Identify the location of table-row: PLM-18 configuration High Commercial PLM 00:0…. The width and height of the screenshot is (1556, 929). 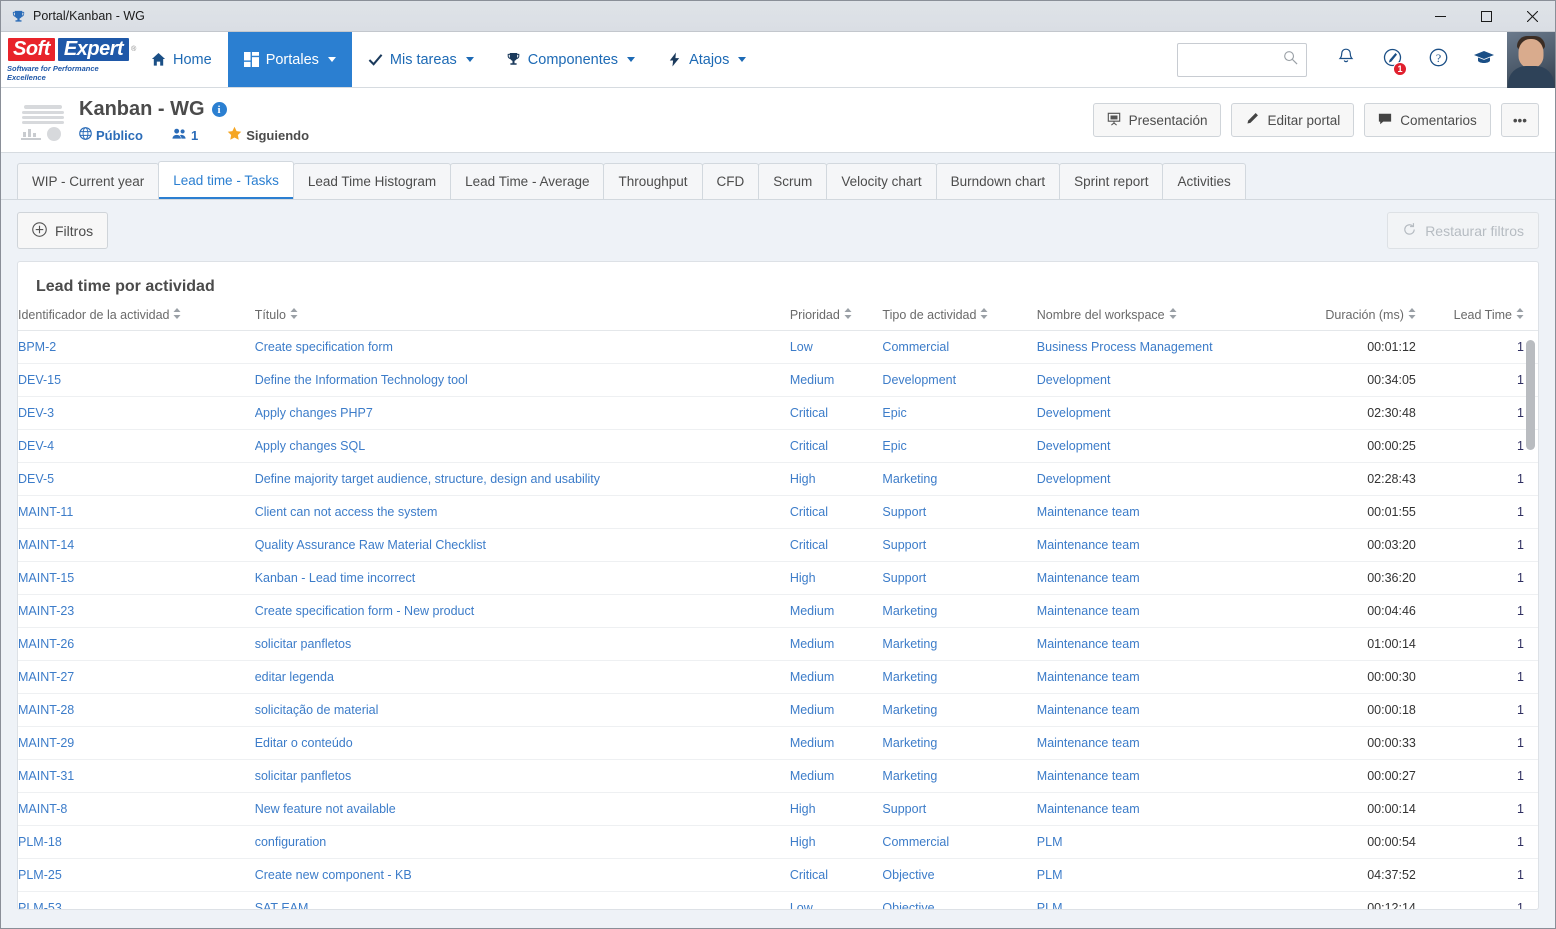
(778, 842).